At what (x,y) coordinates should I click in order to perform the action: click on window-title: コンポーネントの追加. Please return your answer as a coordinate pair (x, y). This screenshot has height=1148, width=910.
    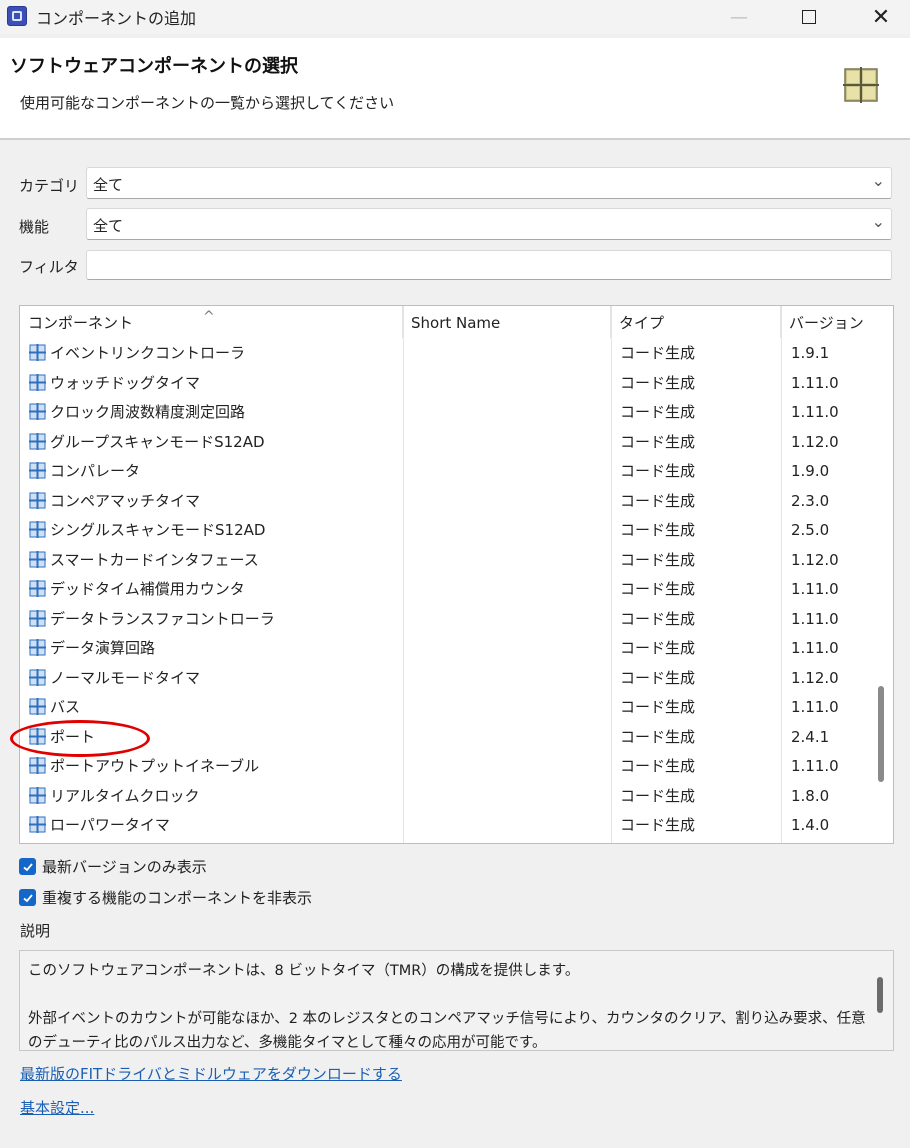
    Looking at the image, I should click on (116, 18).